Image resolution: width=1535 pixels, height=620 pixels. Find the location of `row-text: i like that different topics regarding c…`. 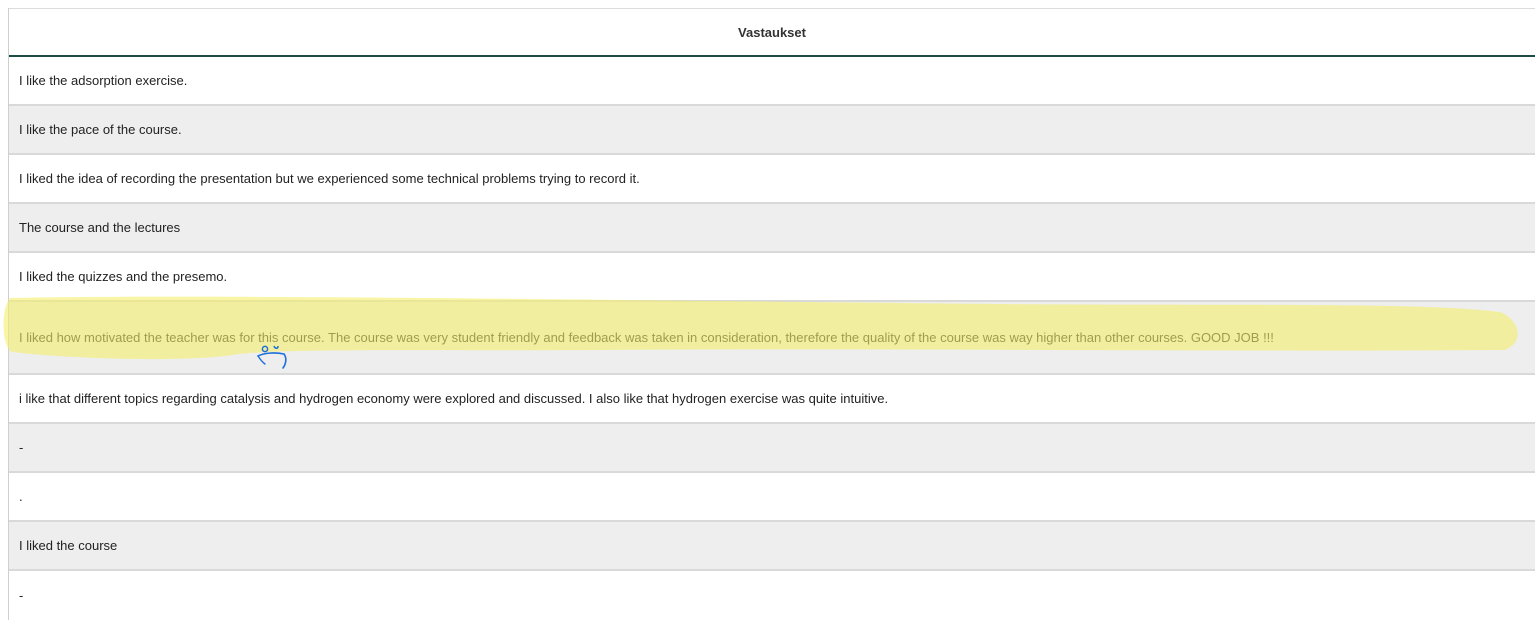

row-text: i like that different topics regarding c… is located at coordinates (454, 398).